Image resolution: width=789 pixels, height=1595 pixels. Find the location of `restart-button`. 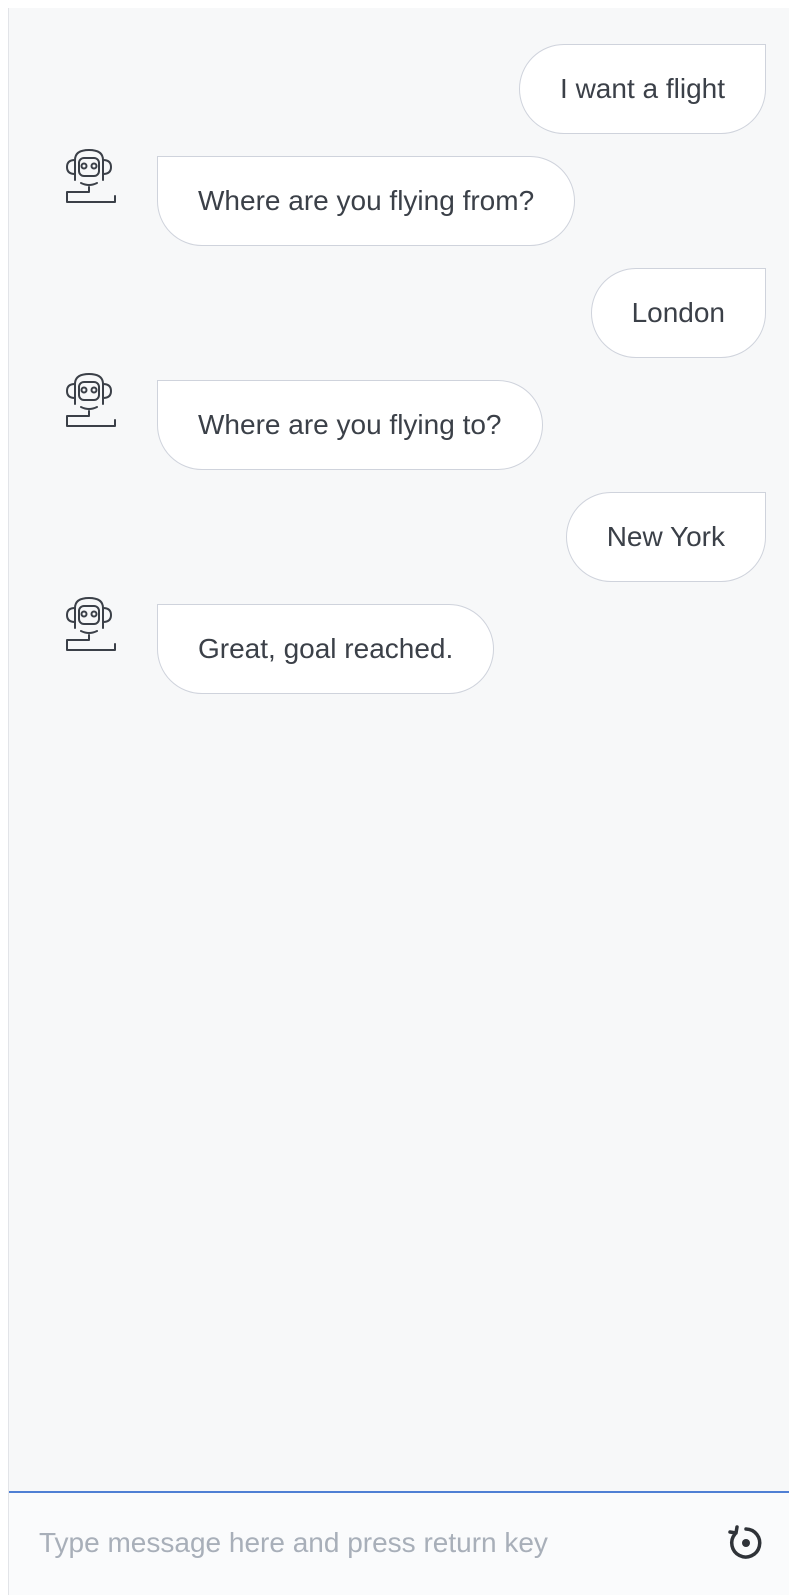

restart-button is located at coordinates (746, 1543).